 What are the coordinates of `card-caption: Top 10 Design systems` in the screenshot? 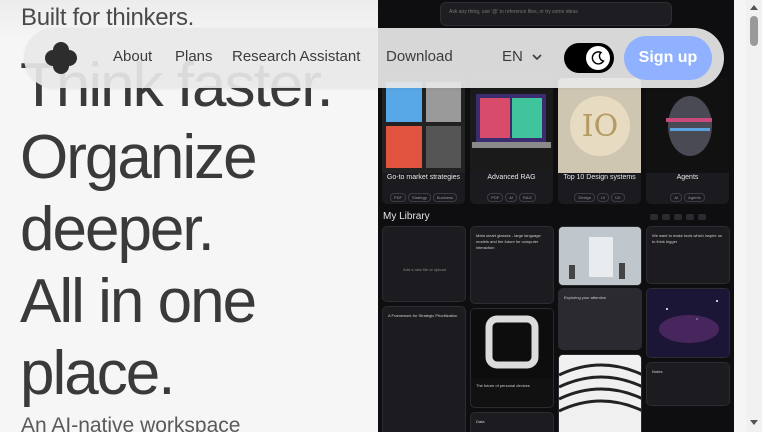 It's located at (599, 177).